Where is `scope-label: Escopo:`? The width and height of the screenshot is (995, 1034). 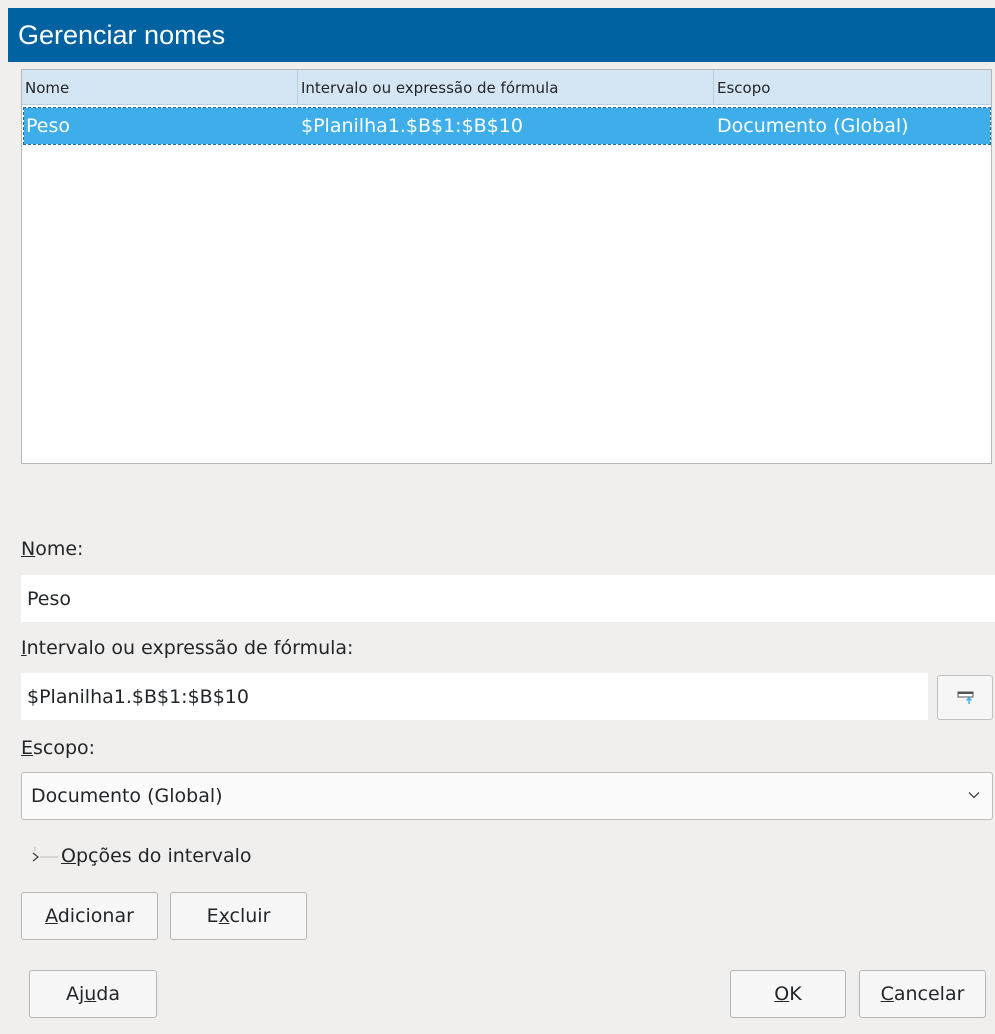 scope-label: Escopo: is located at coordinates (58, 748).